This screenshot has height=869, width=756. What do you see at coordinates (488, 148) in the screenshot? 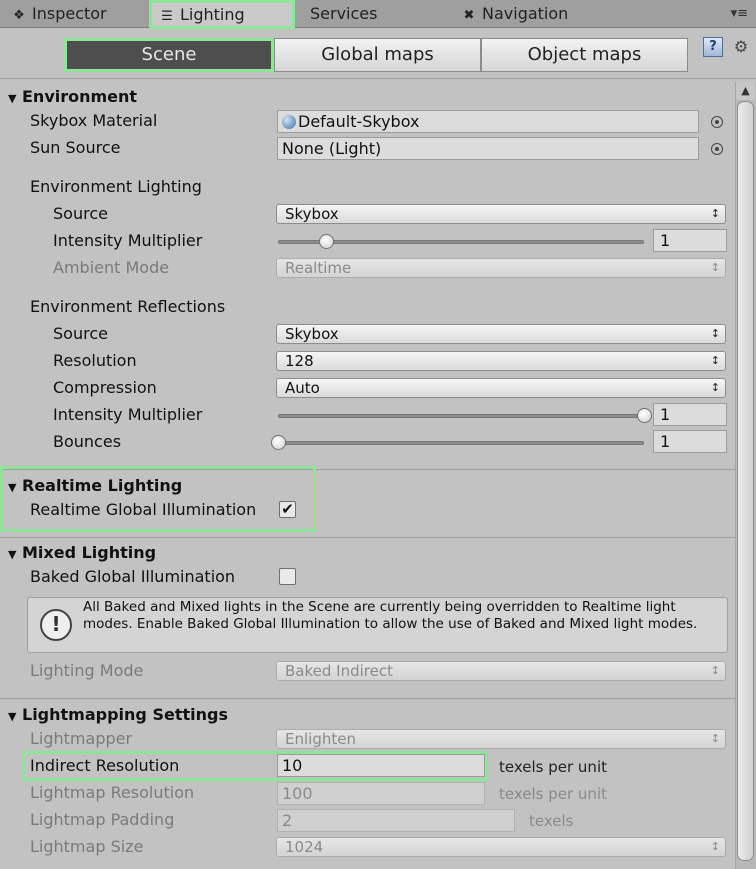
I see `sun-source-field: None (Light)` at bounding box center [488, 148].